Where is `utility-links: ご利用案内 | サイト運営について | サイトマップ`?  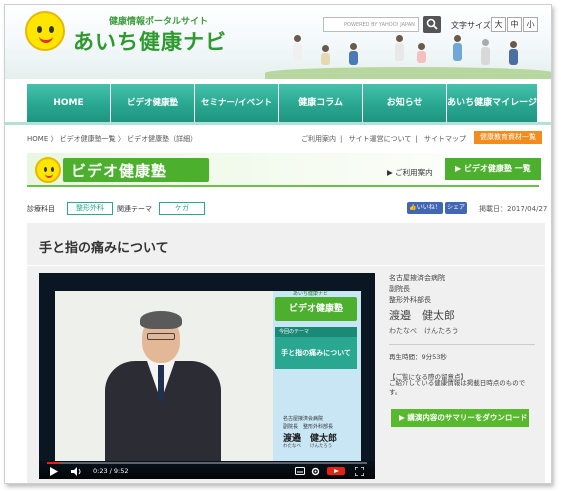 utility-links: ご利用案内 | サイト運営について | サイトマップ is located at coordinates (383, 139).